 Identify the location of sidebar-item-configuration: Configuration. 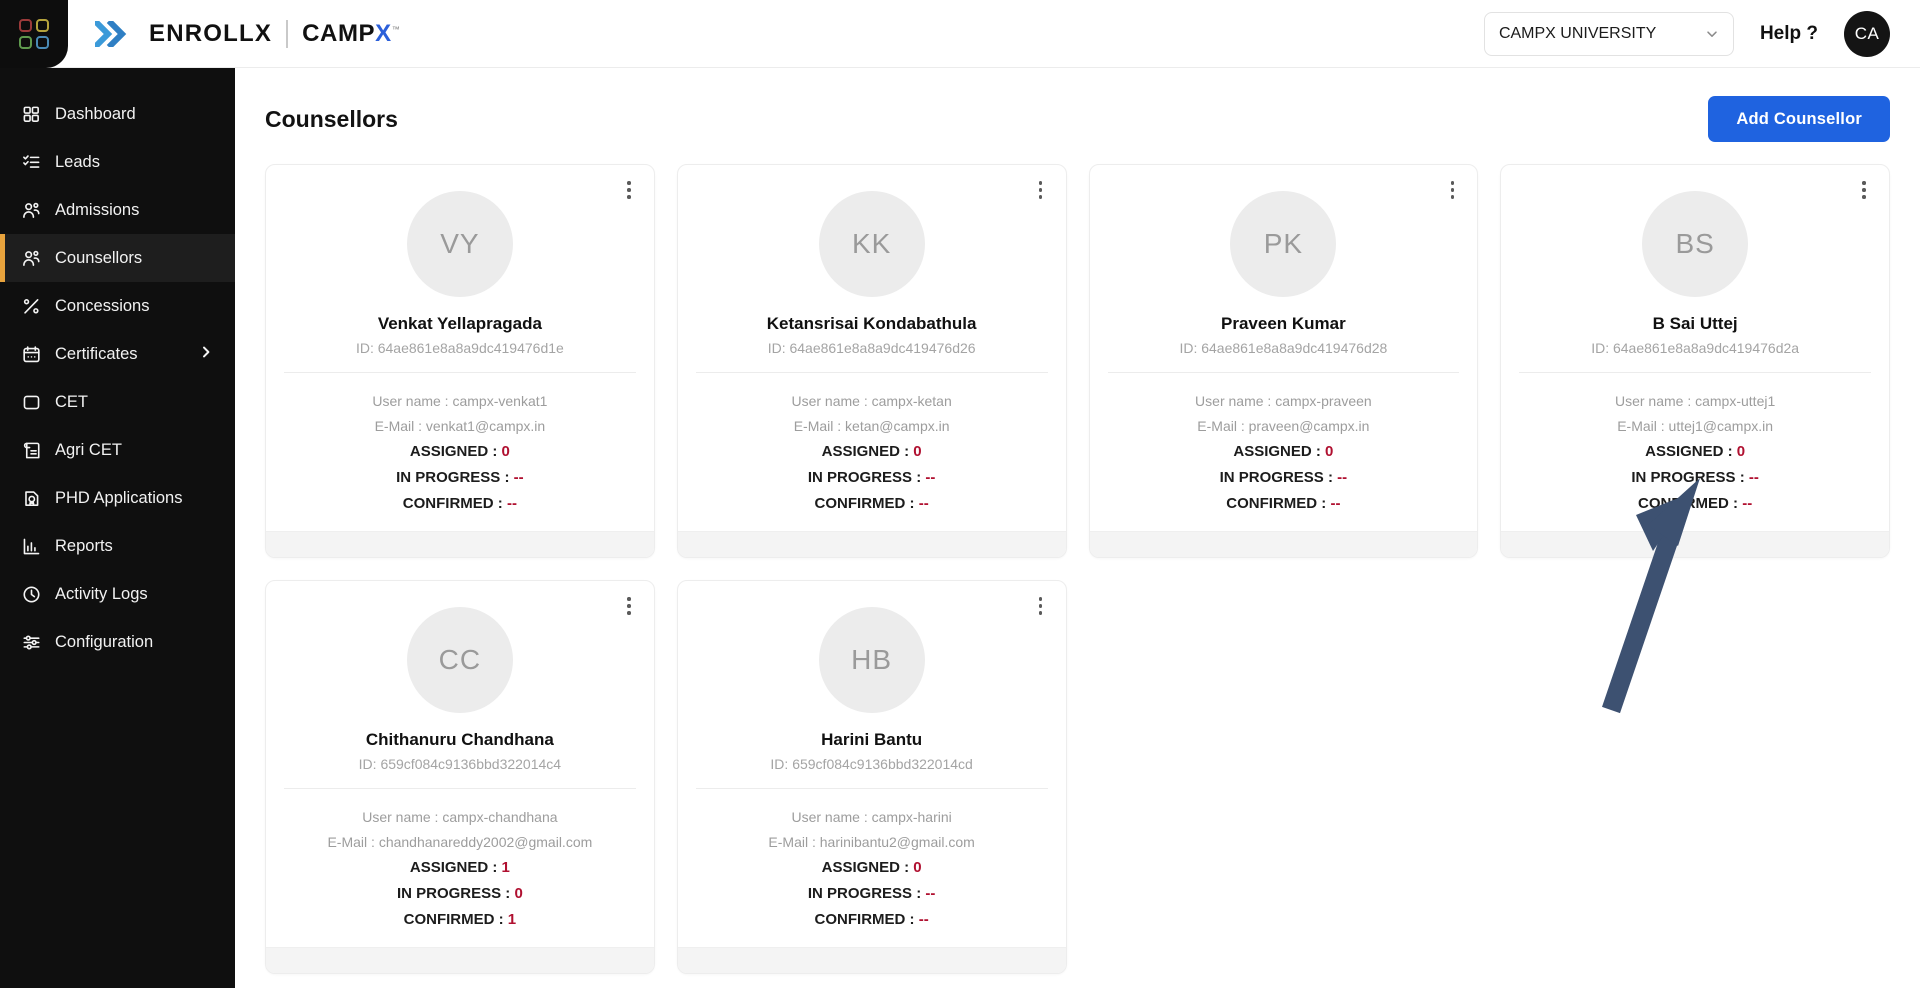
(117, 642).